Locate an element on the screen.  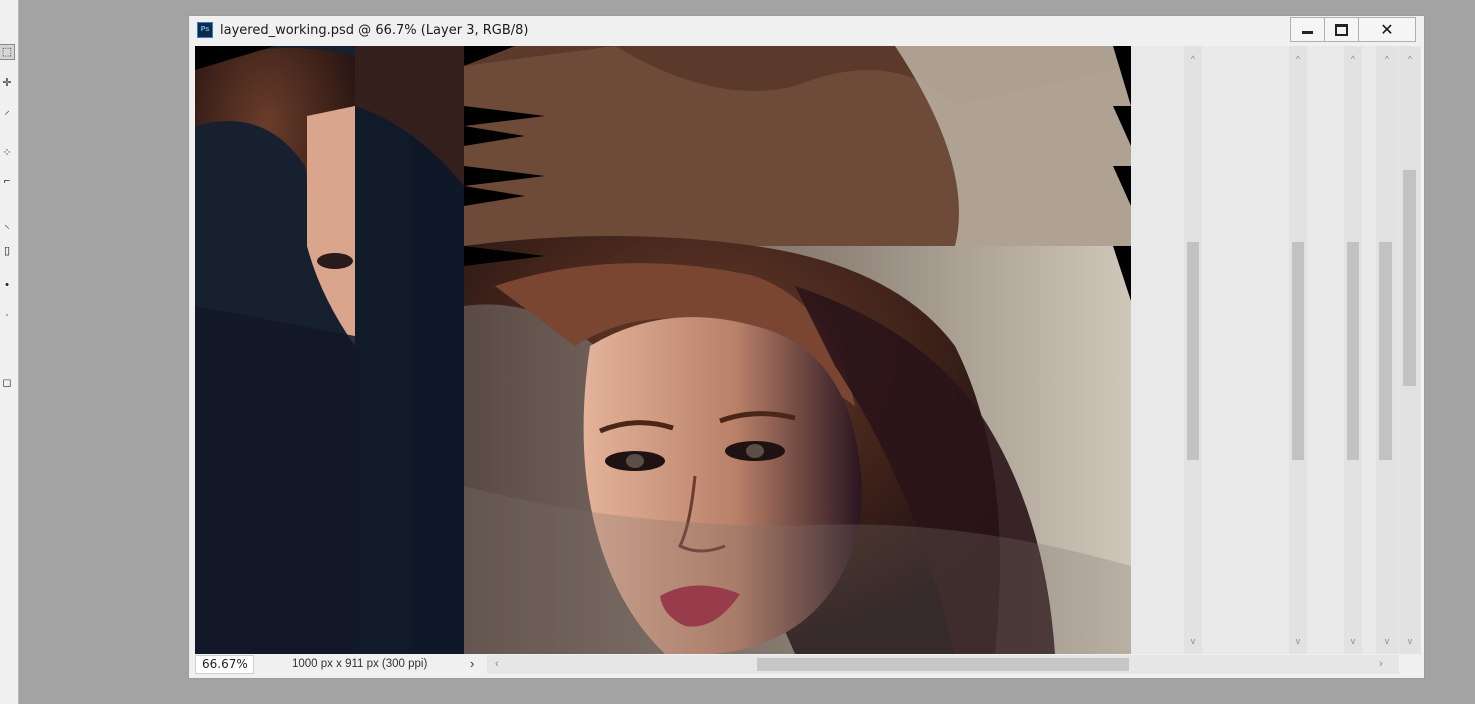
vertical-scrollbar-3: ^ v is located at coordinates (1353, 350).